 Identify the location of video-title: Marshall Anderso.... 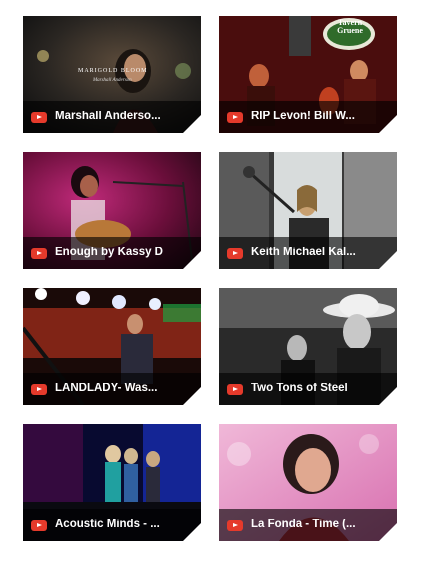
(108, 117).